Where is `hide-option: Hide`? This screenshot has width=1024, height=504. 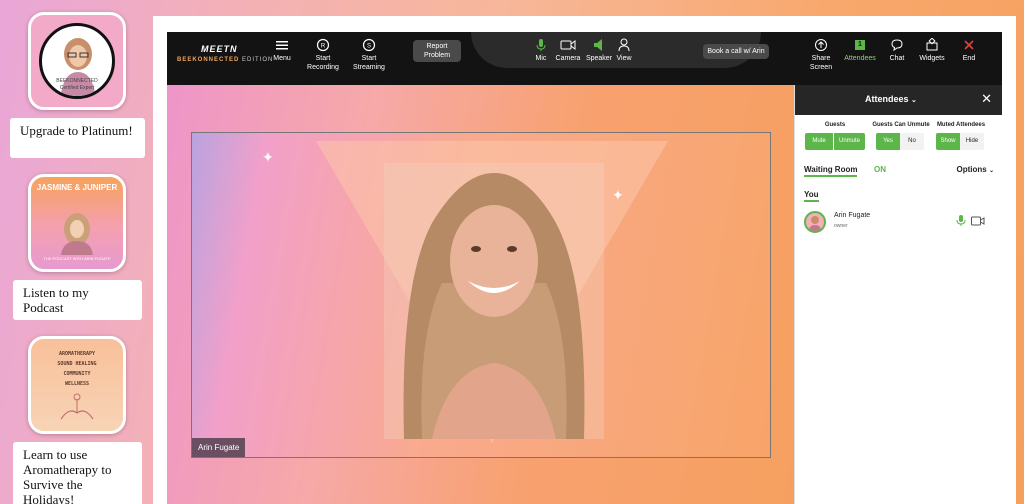 hide-option: Hide is located at coordinates (972, 141).